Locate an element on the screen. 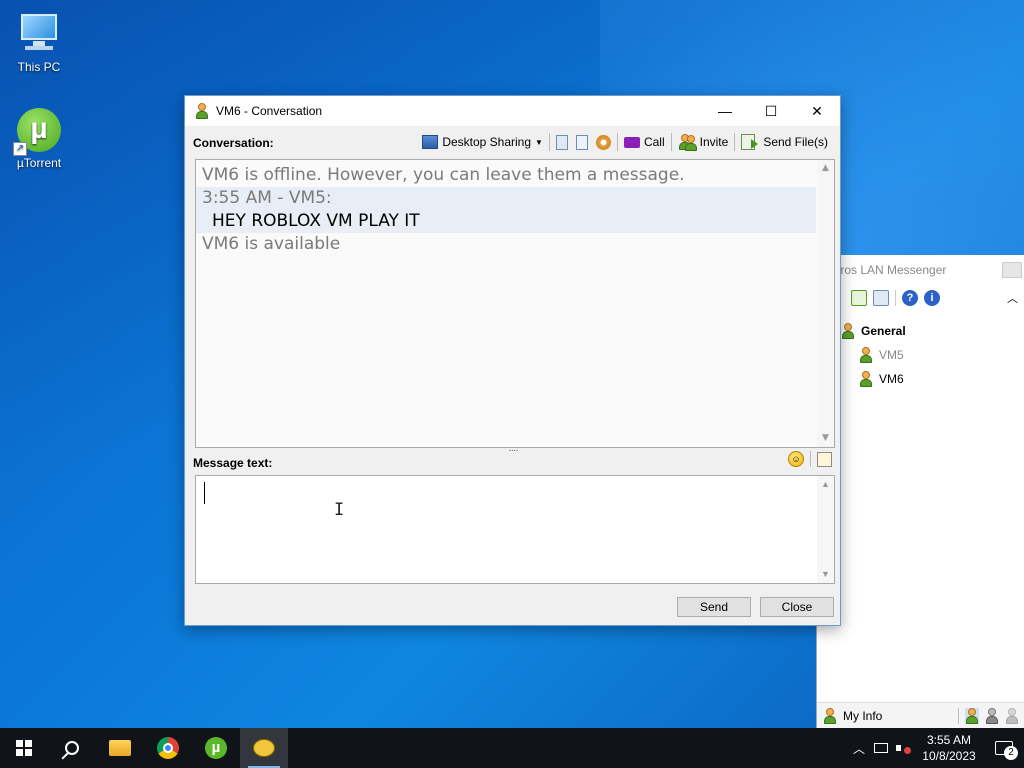  messenger-toolbar: ? i ︿ is located at coordinates (920, 298).